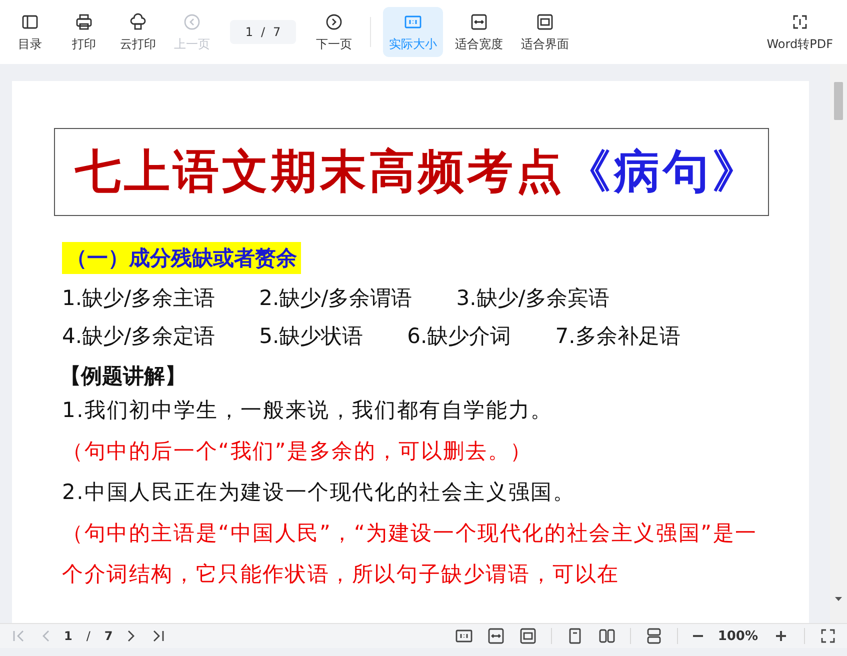 Image resolution: width=847 pixels, height=656 pixels. Describe the element at coordinates (30, 32) in the screenshot. I see `toolbar-button: 目录` at that location.